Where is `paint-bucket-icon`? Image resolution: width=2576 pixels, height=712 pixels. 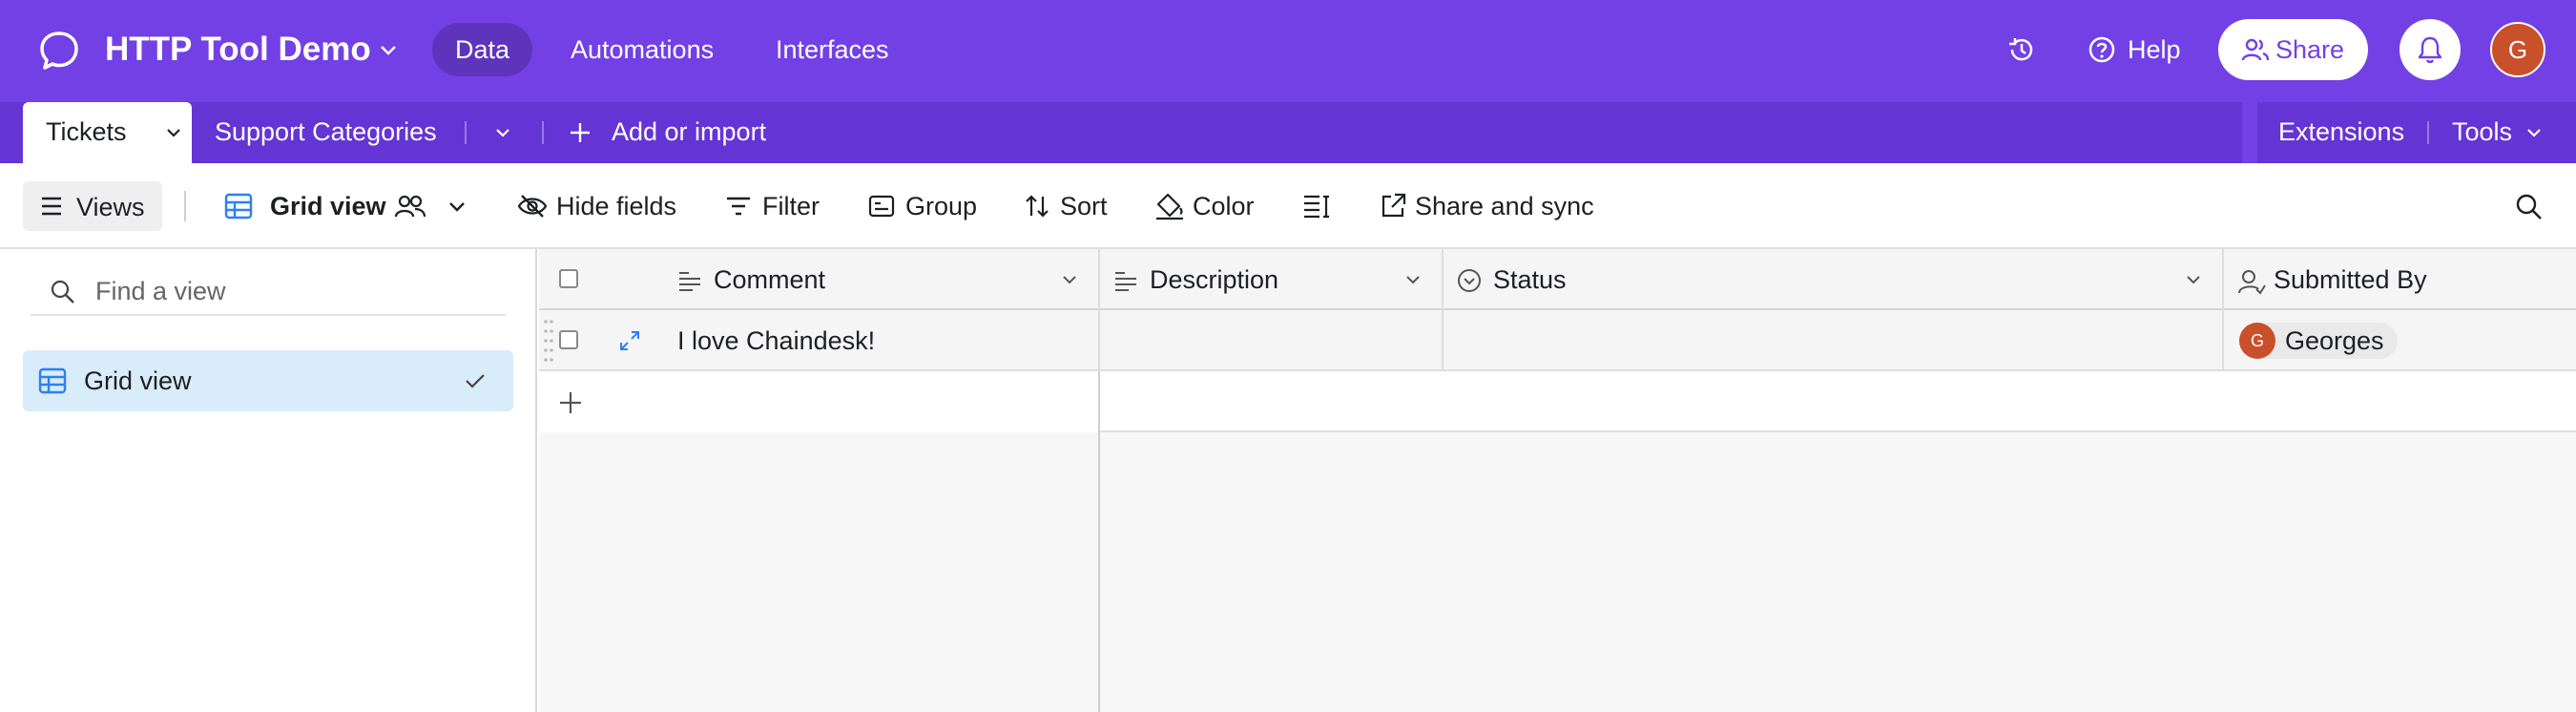 paint-bucket-icon is located at coordinates (1169, 206).